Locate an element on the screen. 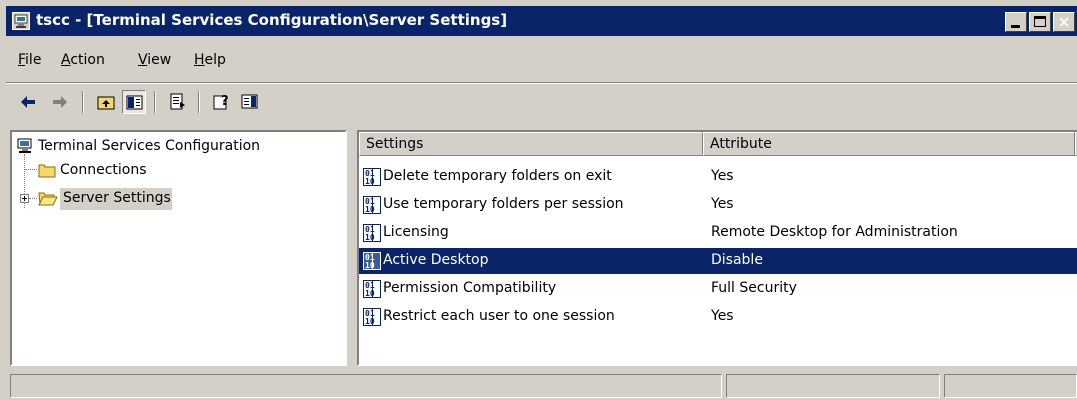  menu-view: View is located at coordinates (154, 60).